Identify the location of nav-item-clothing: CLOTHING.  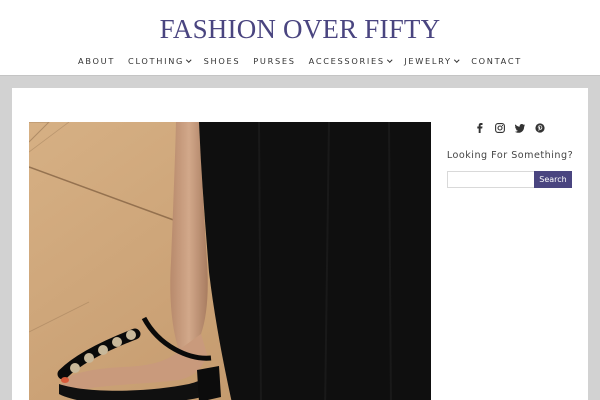
(160, 61).